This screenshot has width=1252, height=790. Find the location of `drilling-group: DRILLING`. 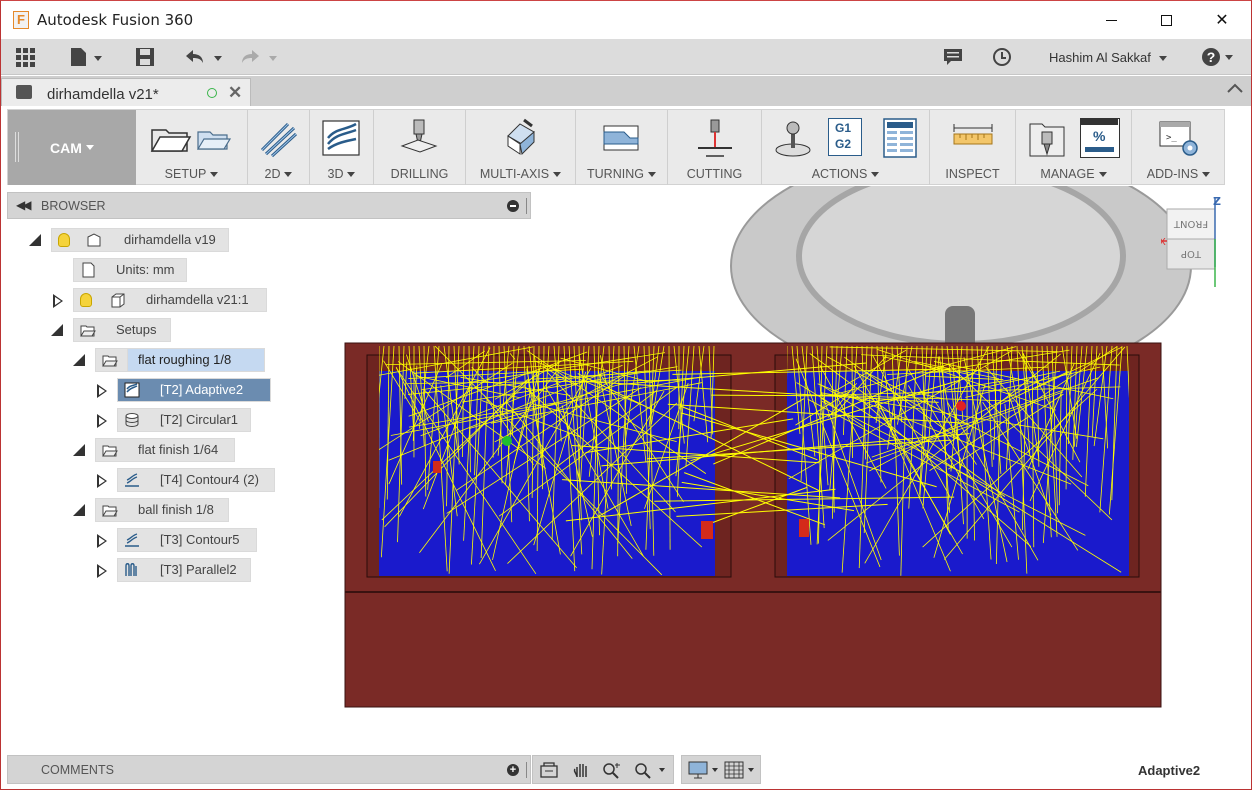

drilling-group: DRILLING is located at coordinates (420, 147).